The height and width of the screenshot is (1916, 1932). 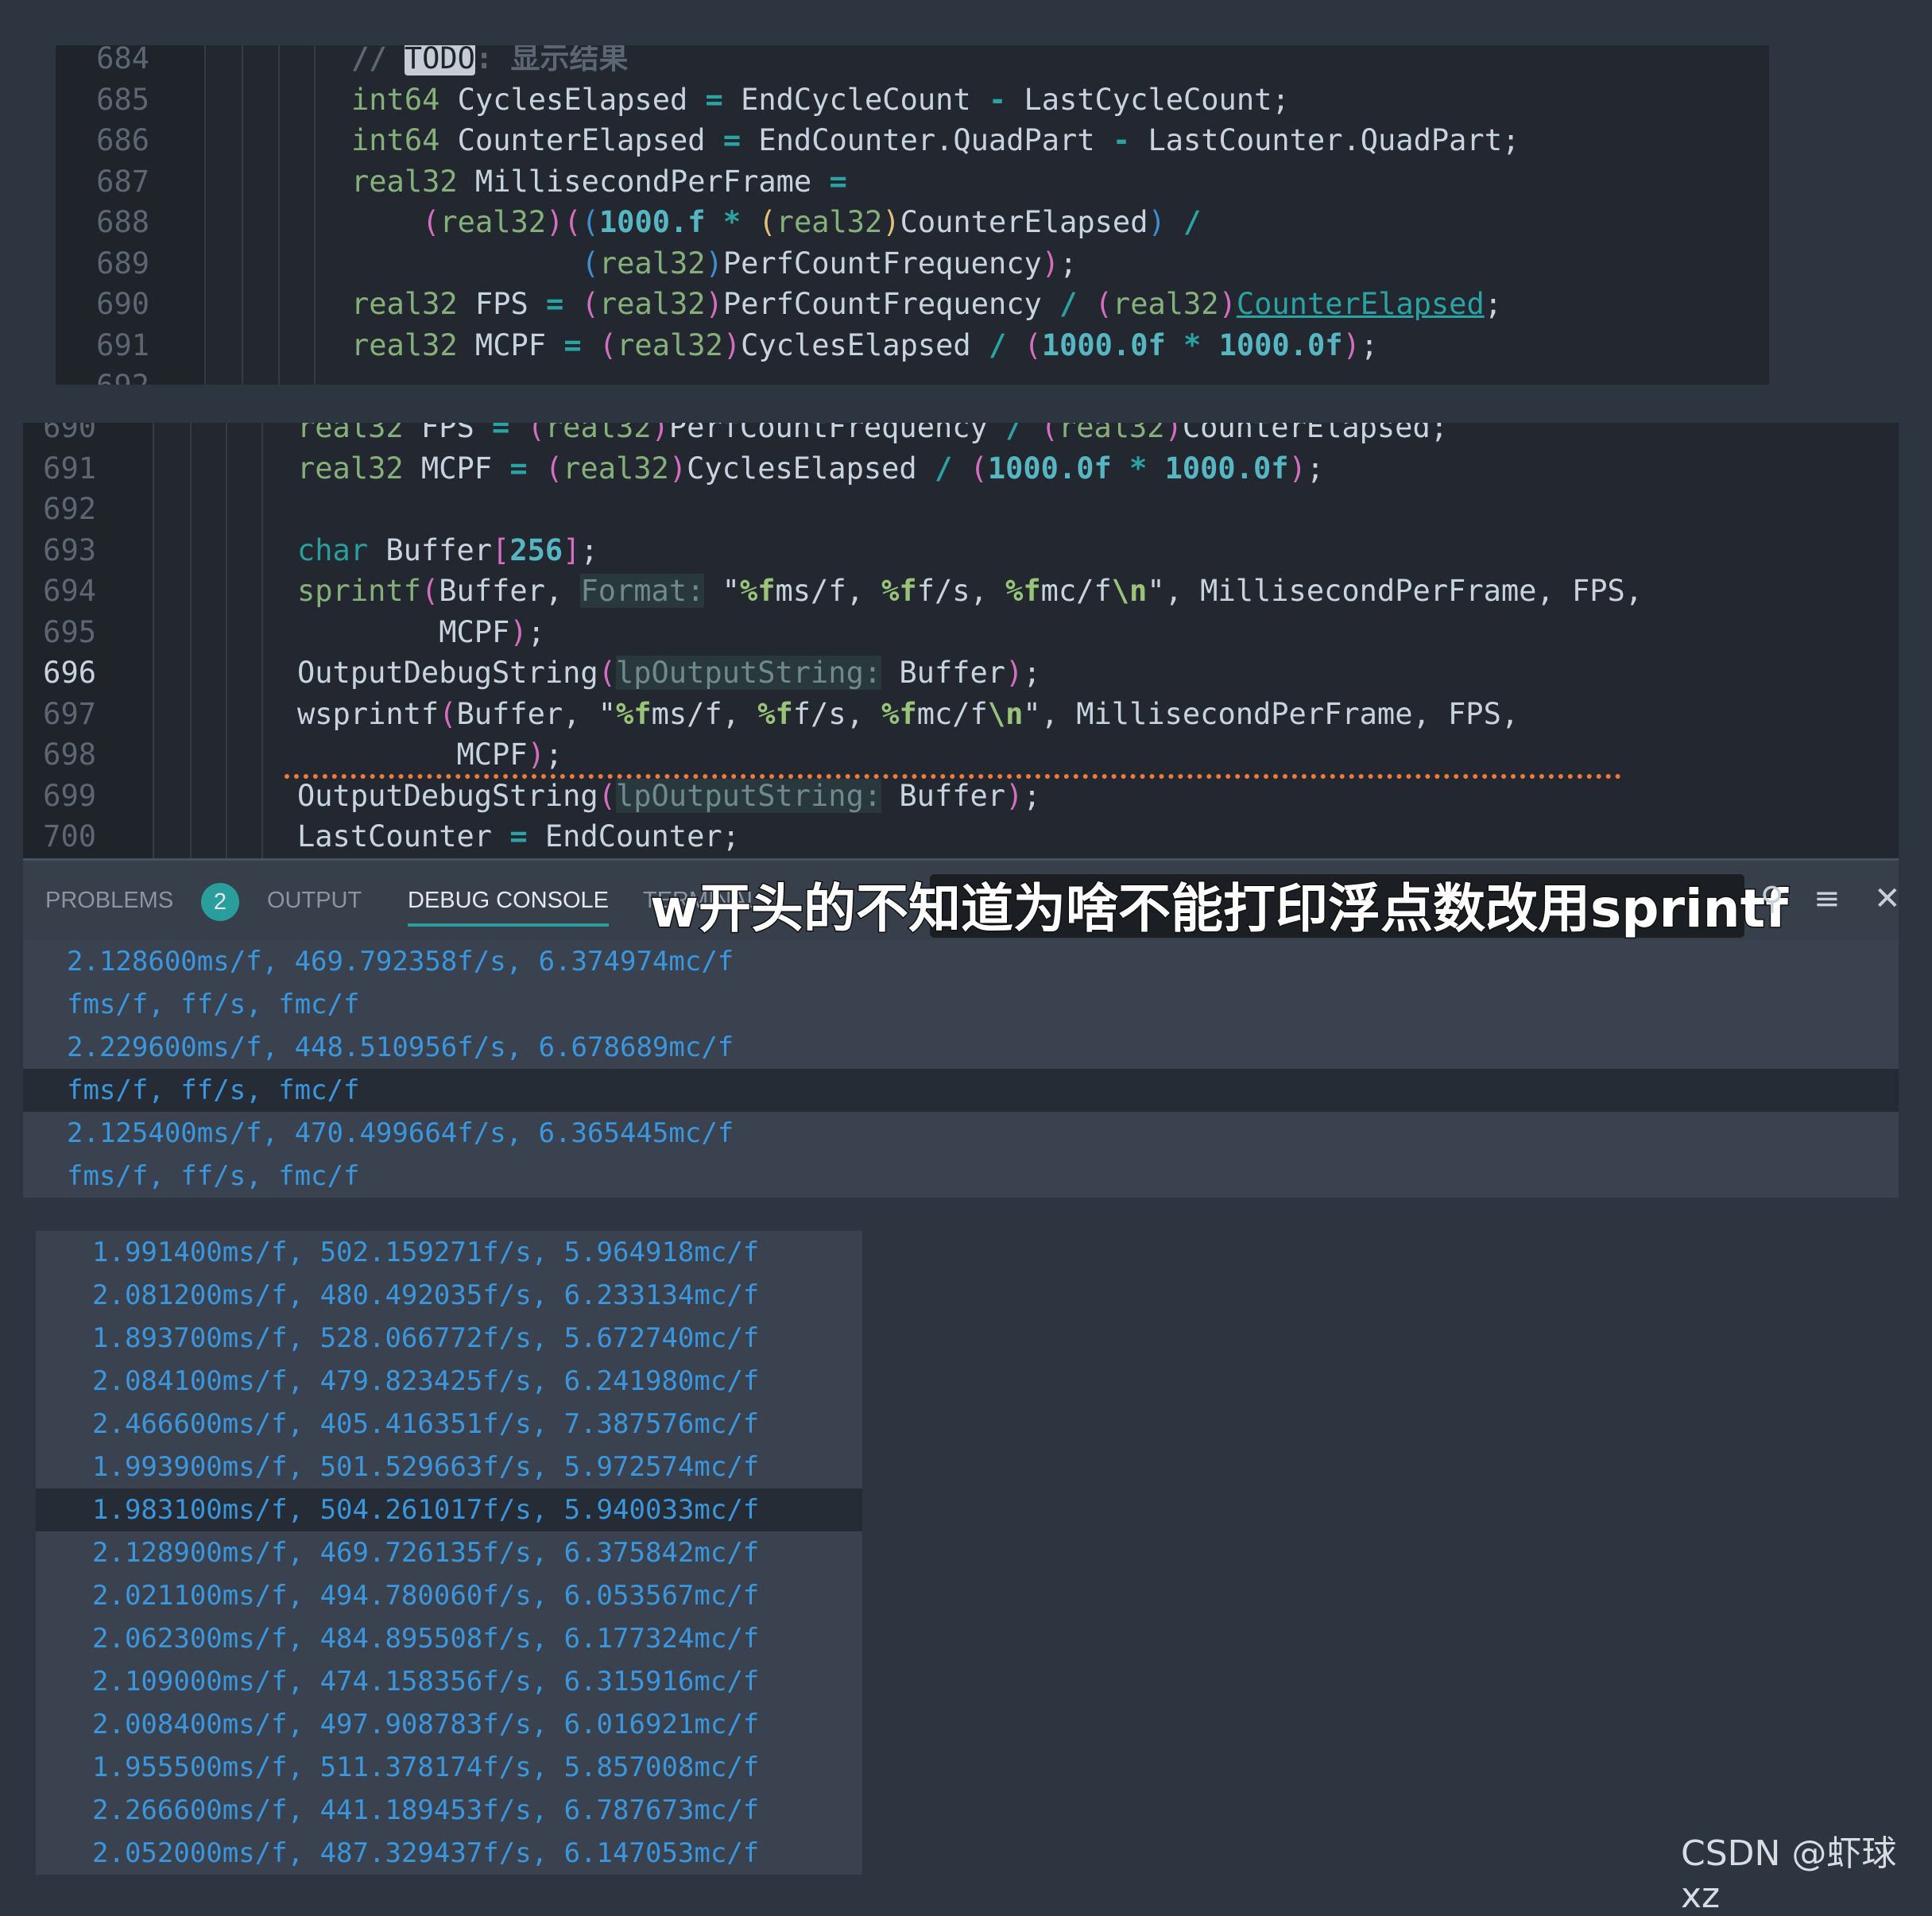 What do you see at coordinates (447, 673) in the screenshot?
I see `code-token: OutputDebugString` at bounding box center [447, 673].